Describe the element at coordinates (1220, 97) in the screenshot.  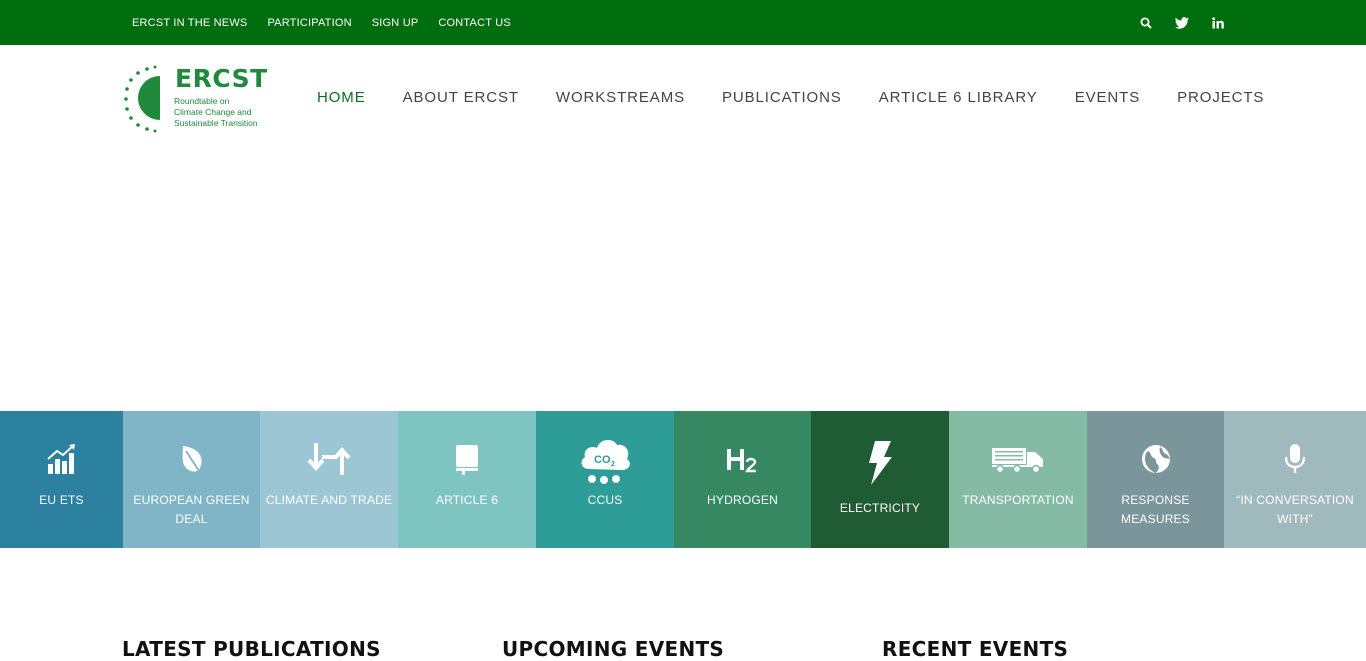
I see `nav-projects: PROJECTS` at that location.